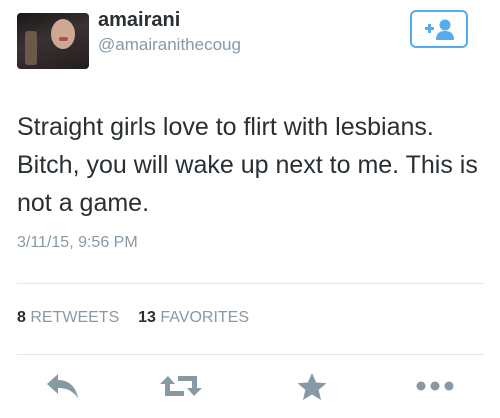 Image resolution: width=500 pixels, height=418 pixels. Describe the element at coordinates (77, 243) in the screenshot. I see `tweet-timestamp: 3/11/15, 9:56 PM` at that location.